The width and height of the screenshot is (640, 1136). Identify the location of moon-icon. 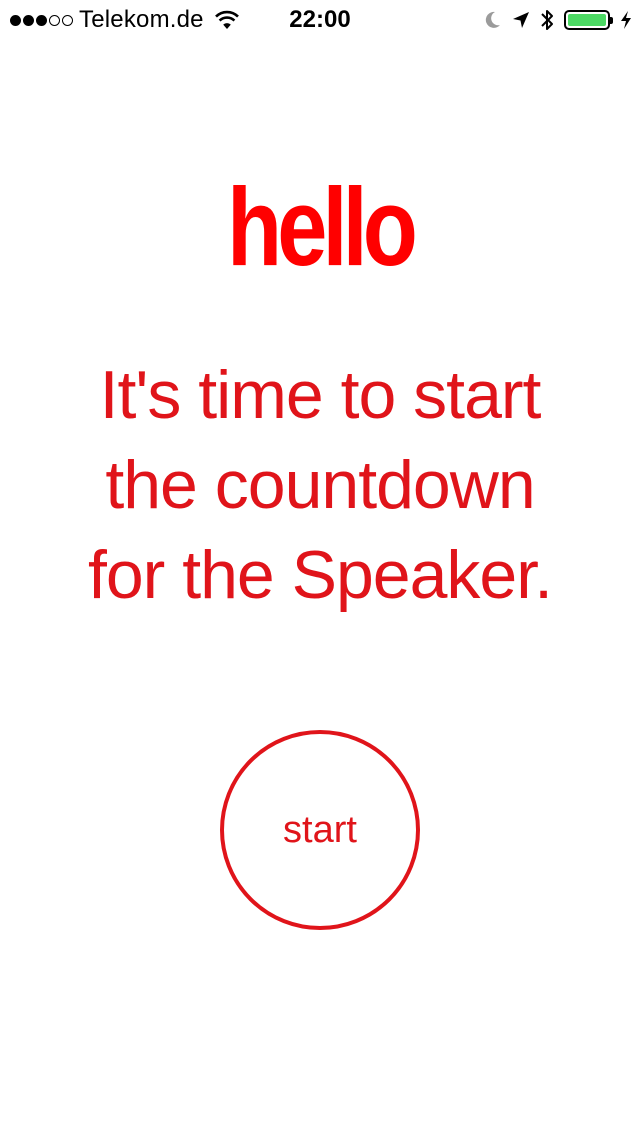
(492, 19).